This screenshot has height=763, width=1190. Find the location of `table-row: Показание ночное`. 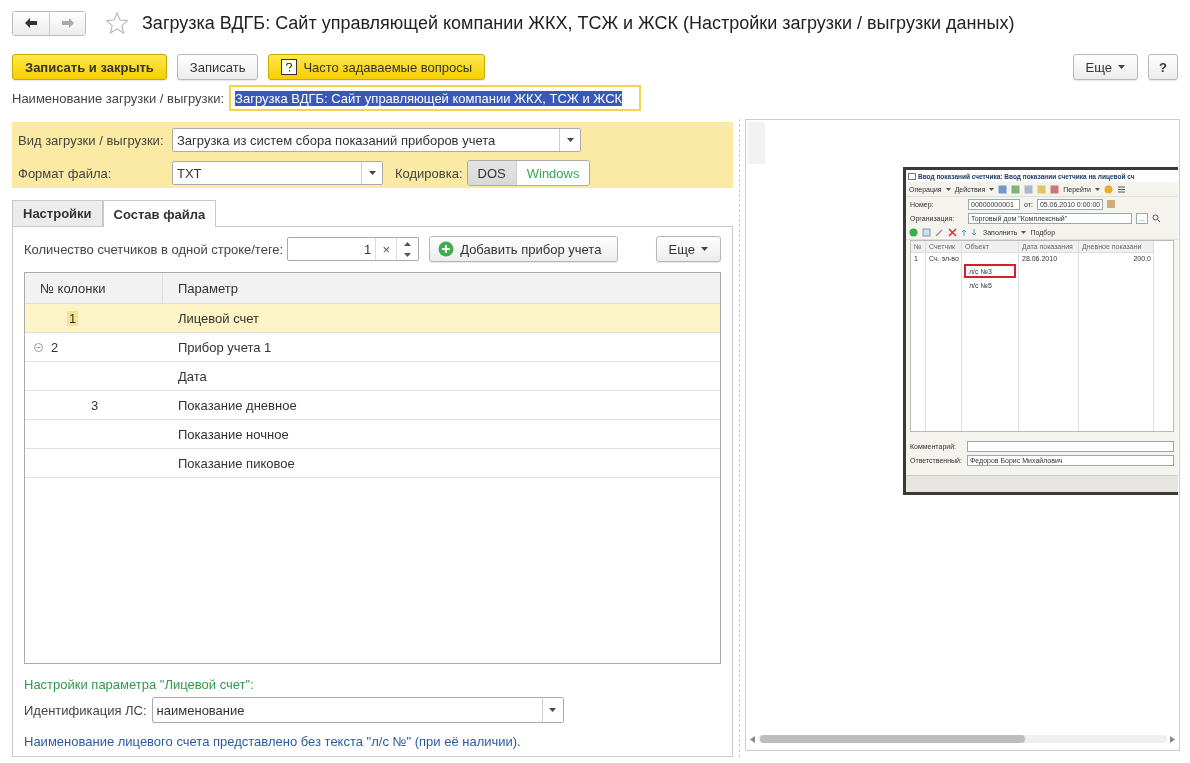

table-row: Показание ночное is located at coordinates (372, 434).